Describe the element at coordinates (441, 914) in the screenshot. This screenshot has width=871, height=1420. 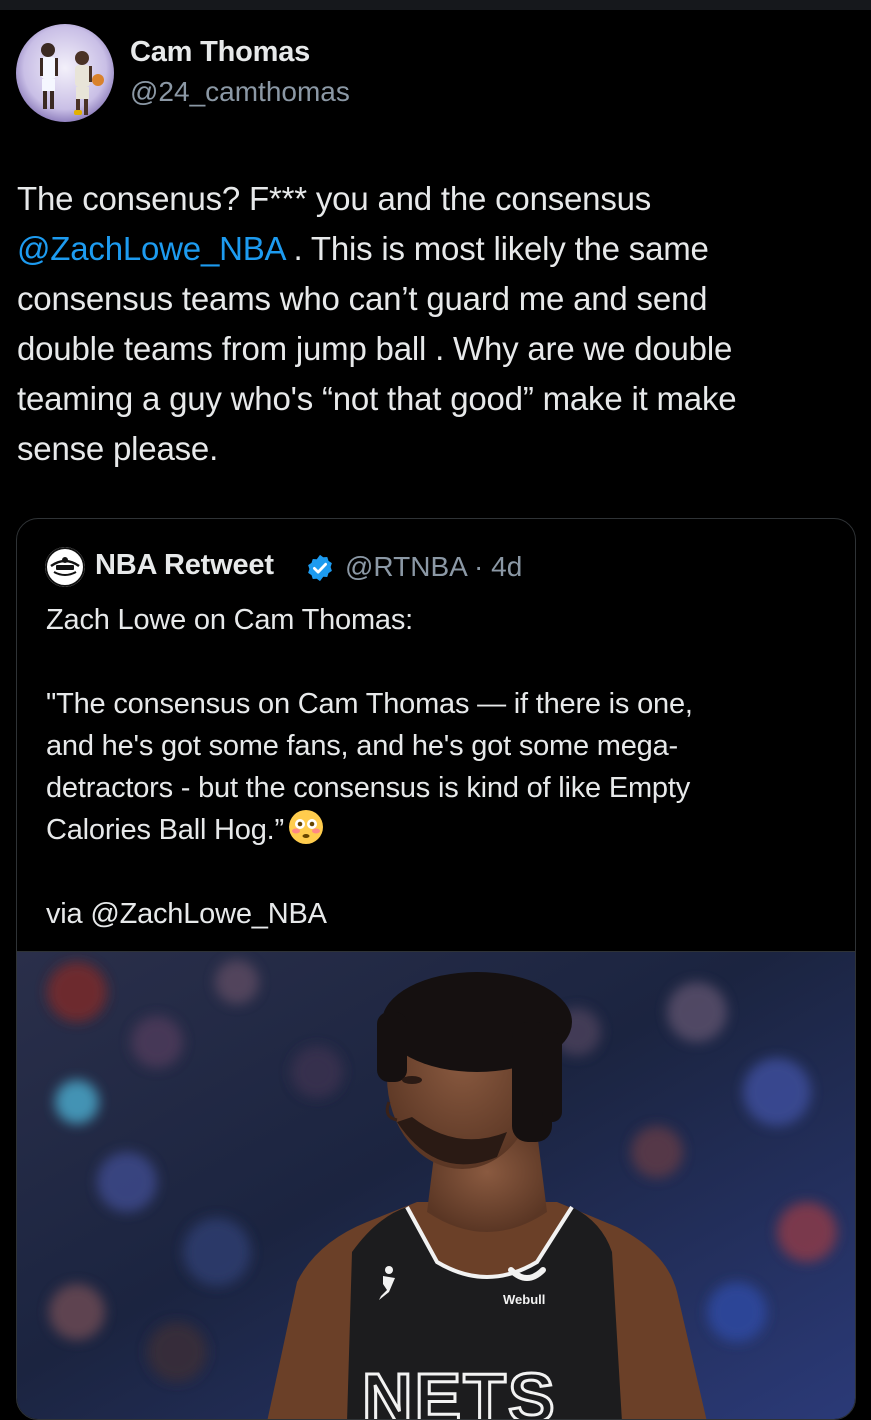
I see `quote-via-line: via @ZachLowe_NBA` at that location.